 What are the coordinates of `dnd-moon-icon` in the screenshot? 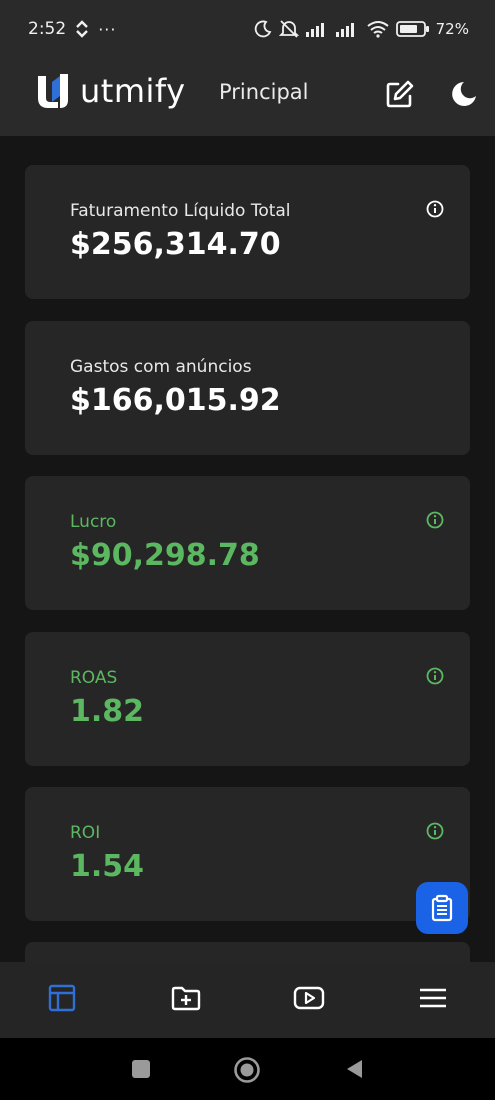 It's located at (262, 29).